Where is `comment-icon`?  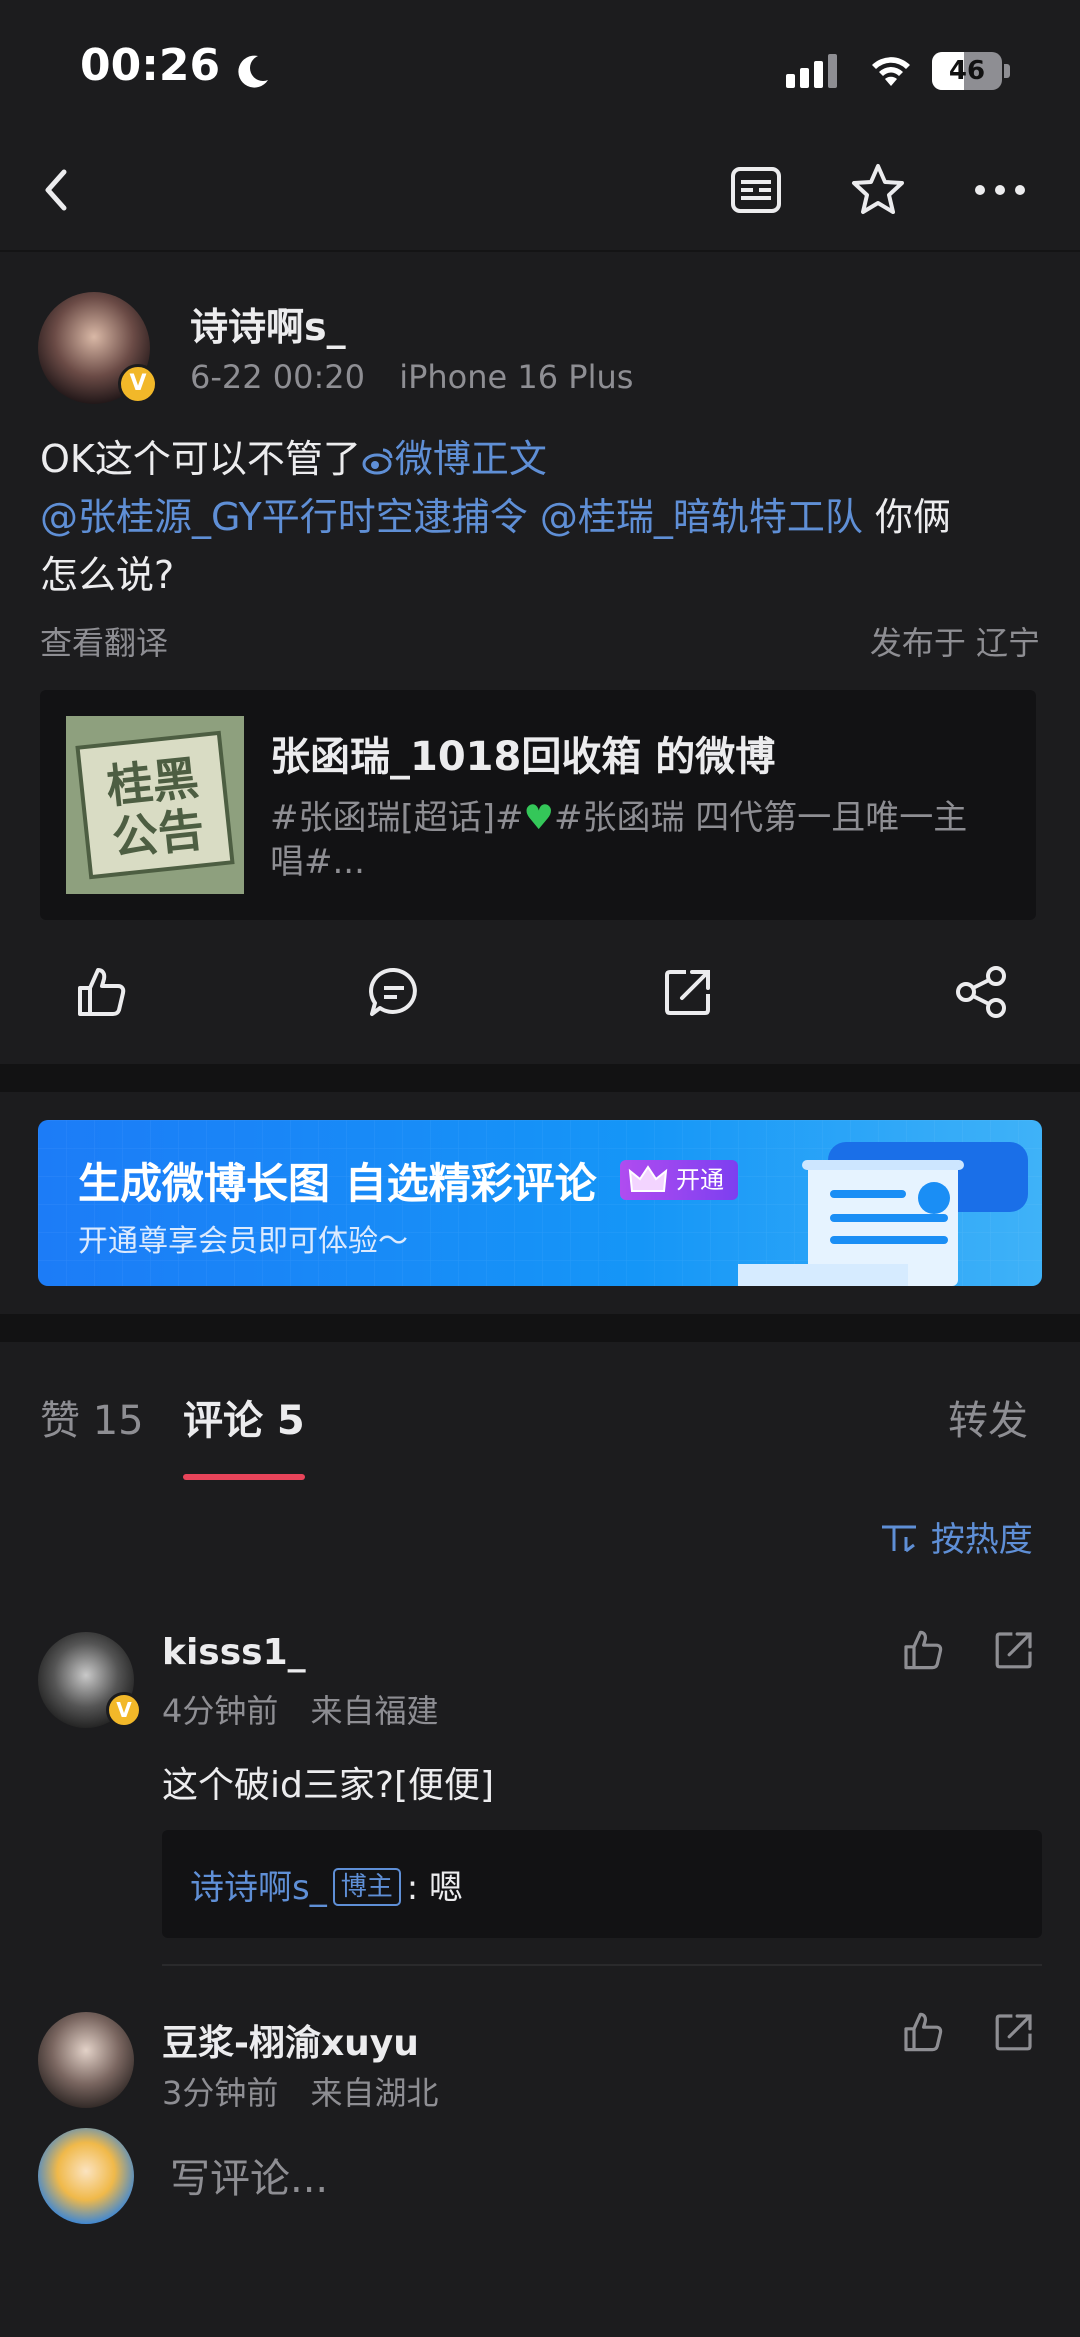 comment-icon is located at coordinates (394, 992).